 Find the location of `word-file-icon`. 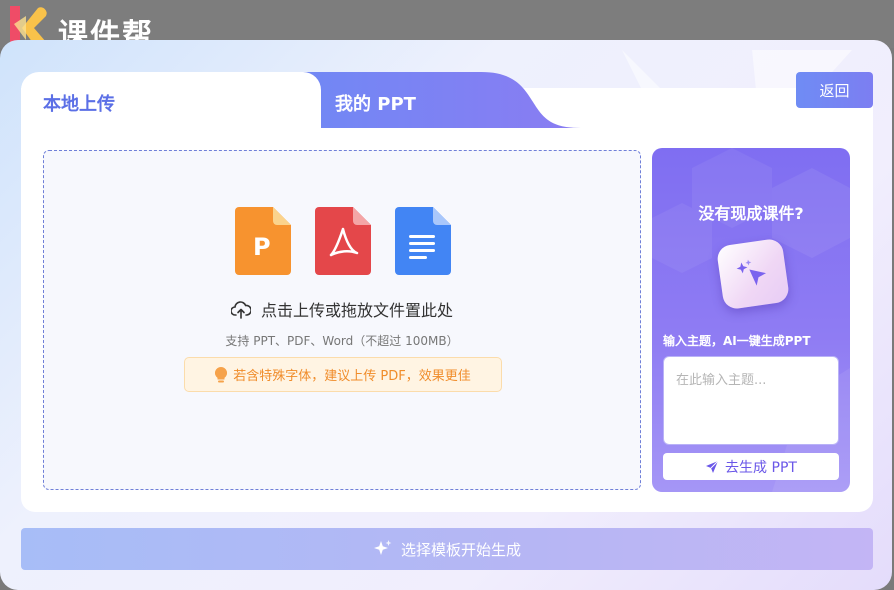

word-file-icon is located at coordinates (423, 241).